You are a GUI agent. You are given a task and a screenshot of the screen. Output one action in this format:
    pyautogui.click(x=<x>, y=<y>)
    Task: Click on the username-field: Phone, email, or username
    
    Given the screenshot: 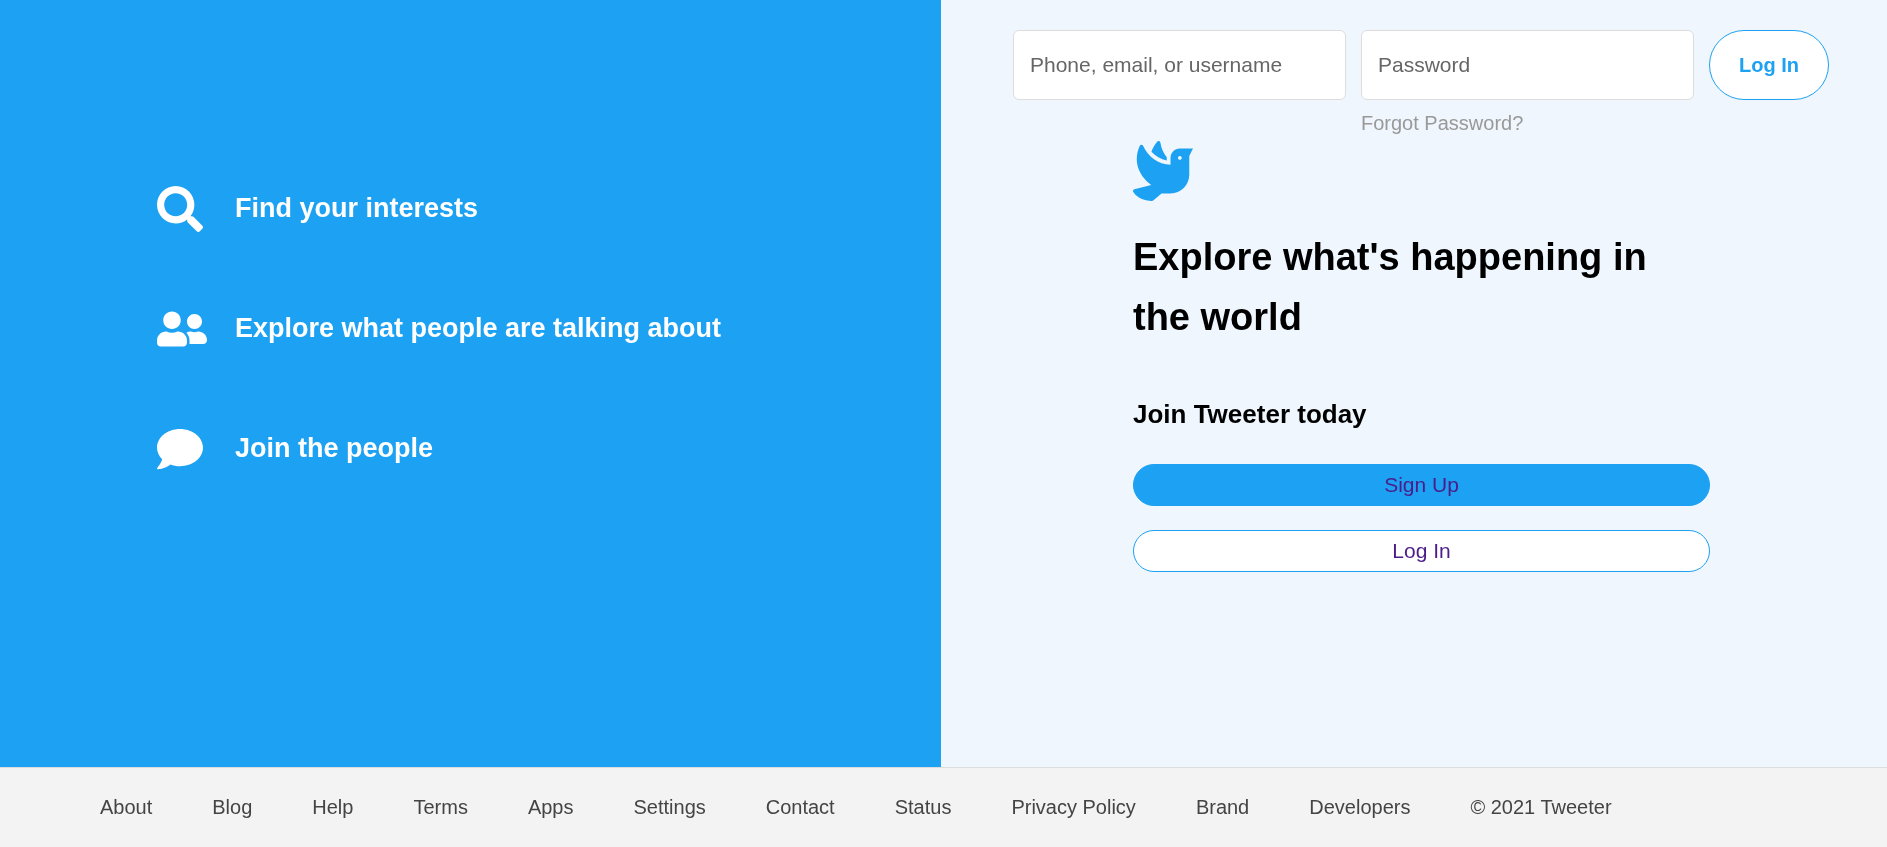 What is the action you would take?
    pyautogui.click(x=1179, y=65)
    